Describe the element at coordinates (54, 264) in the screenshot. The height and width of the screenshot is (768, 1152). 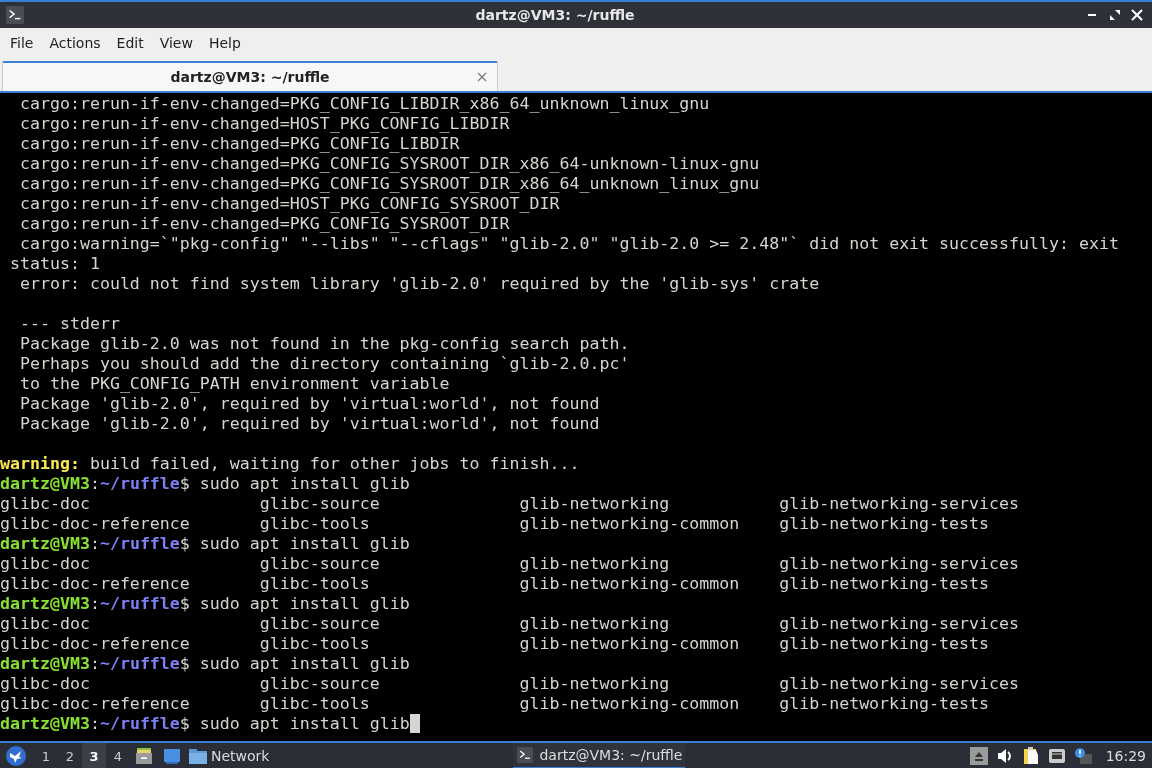
I see `output-line: status: 1` at that location.